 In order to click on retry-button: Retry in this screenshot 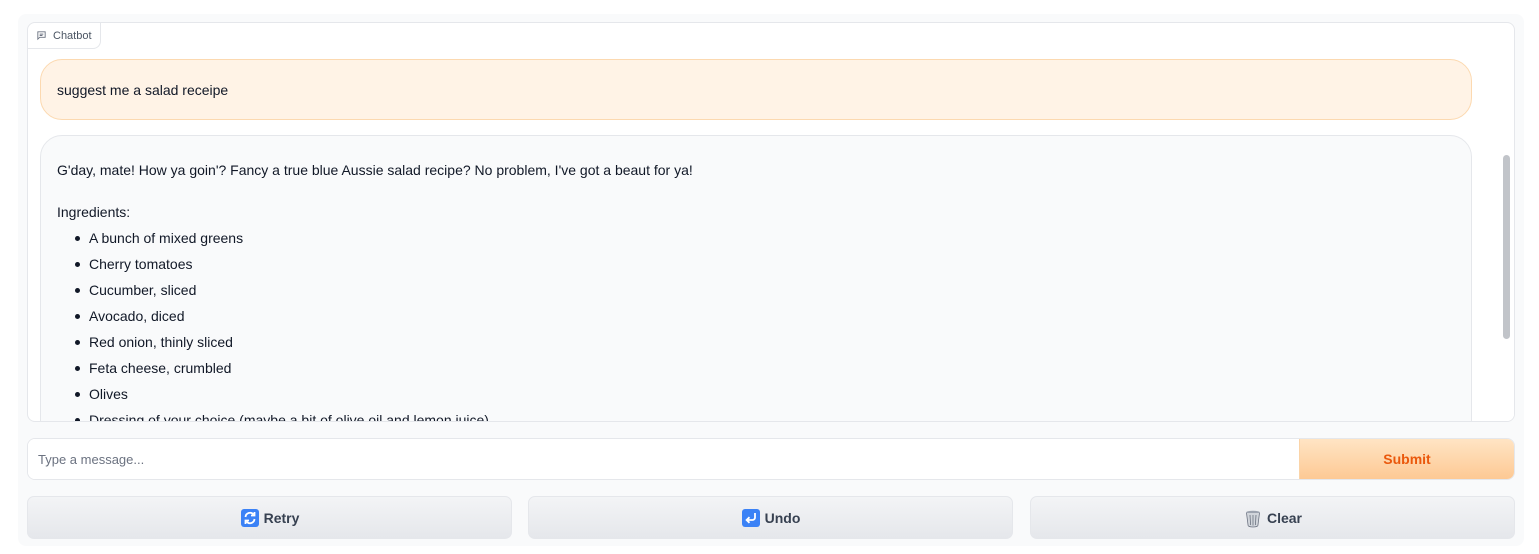, I will do `click(269, 517)`.